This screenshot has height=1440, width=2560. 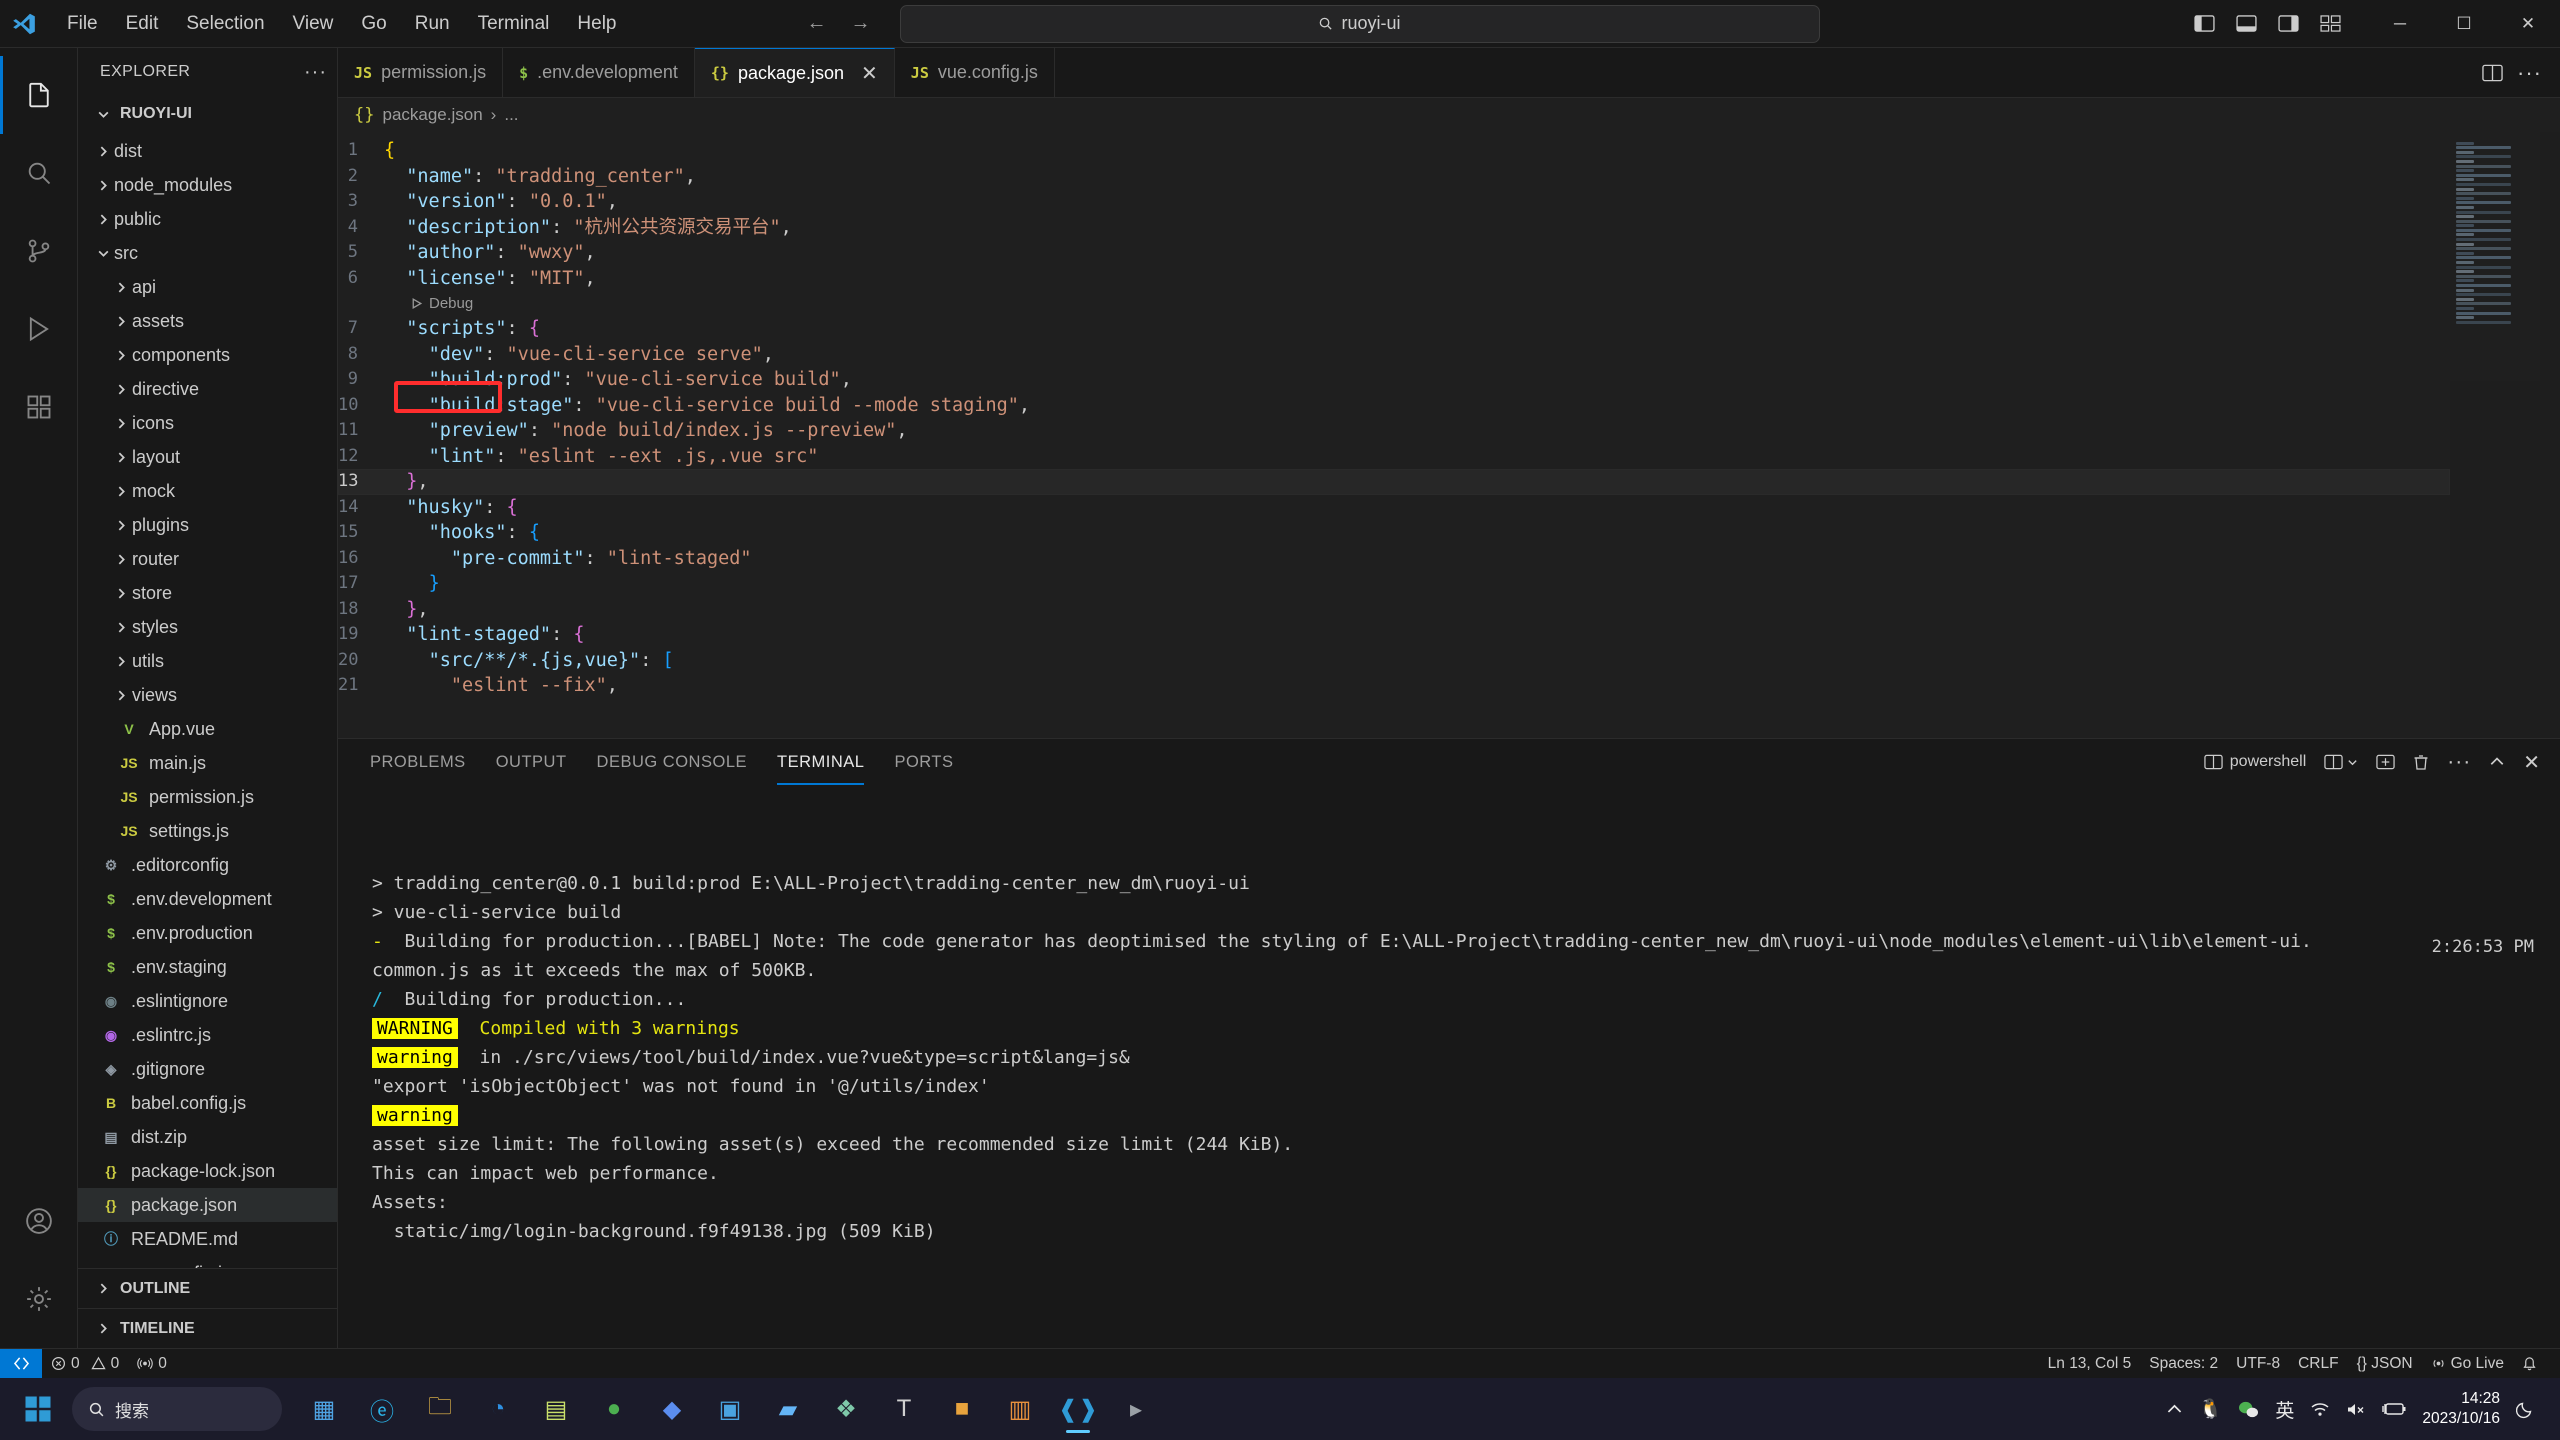 I want to click on customize-layout-icon, so click(x=2330, y=24).